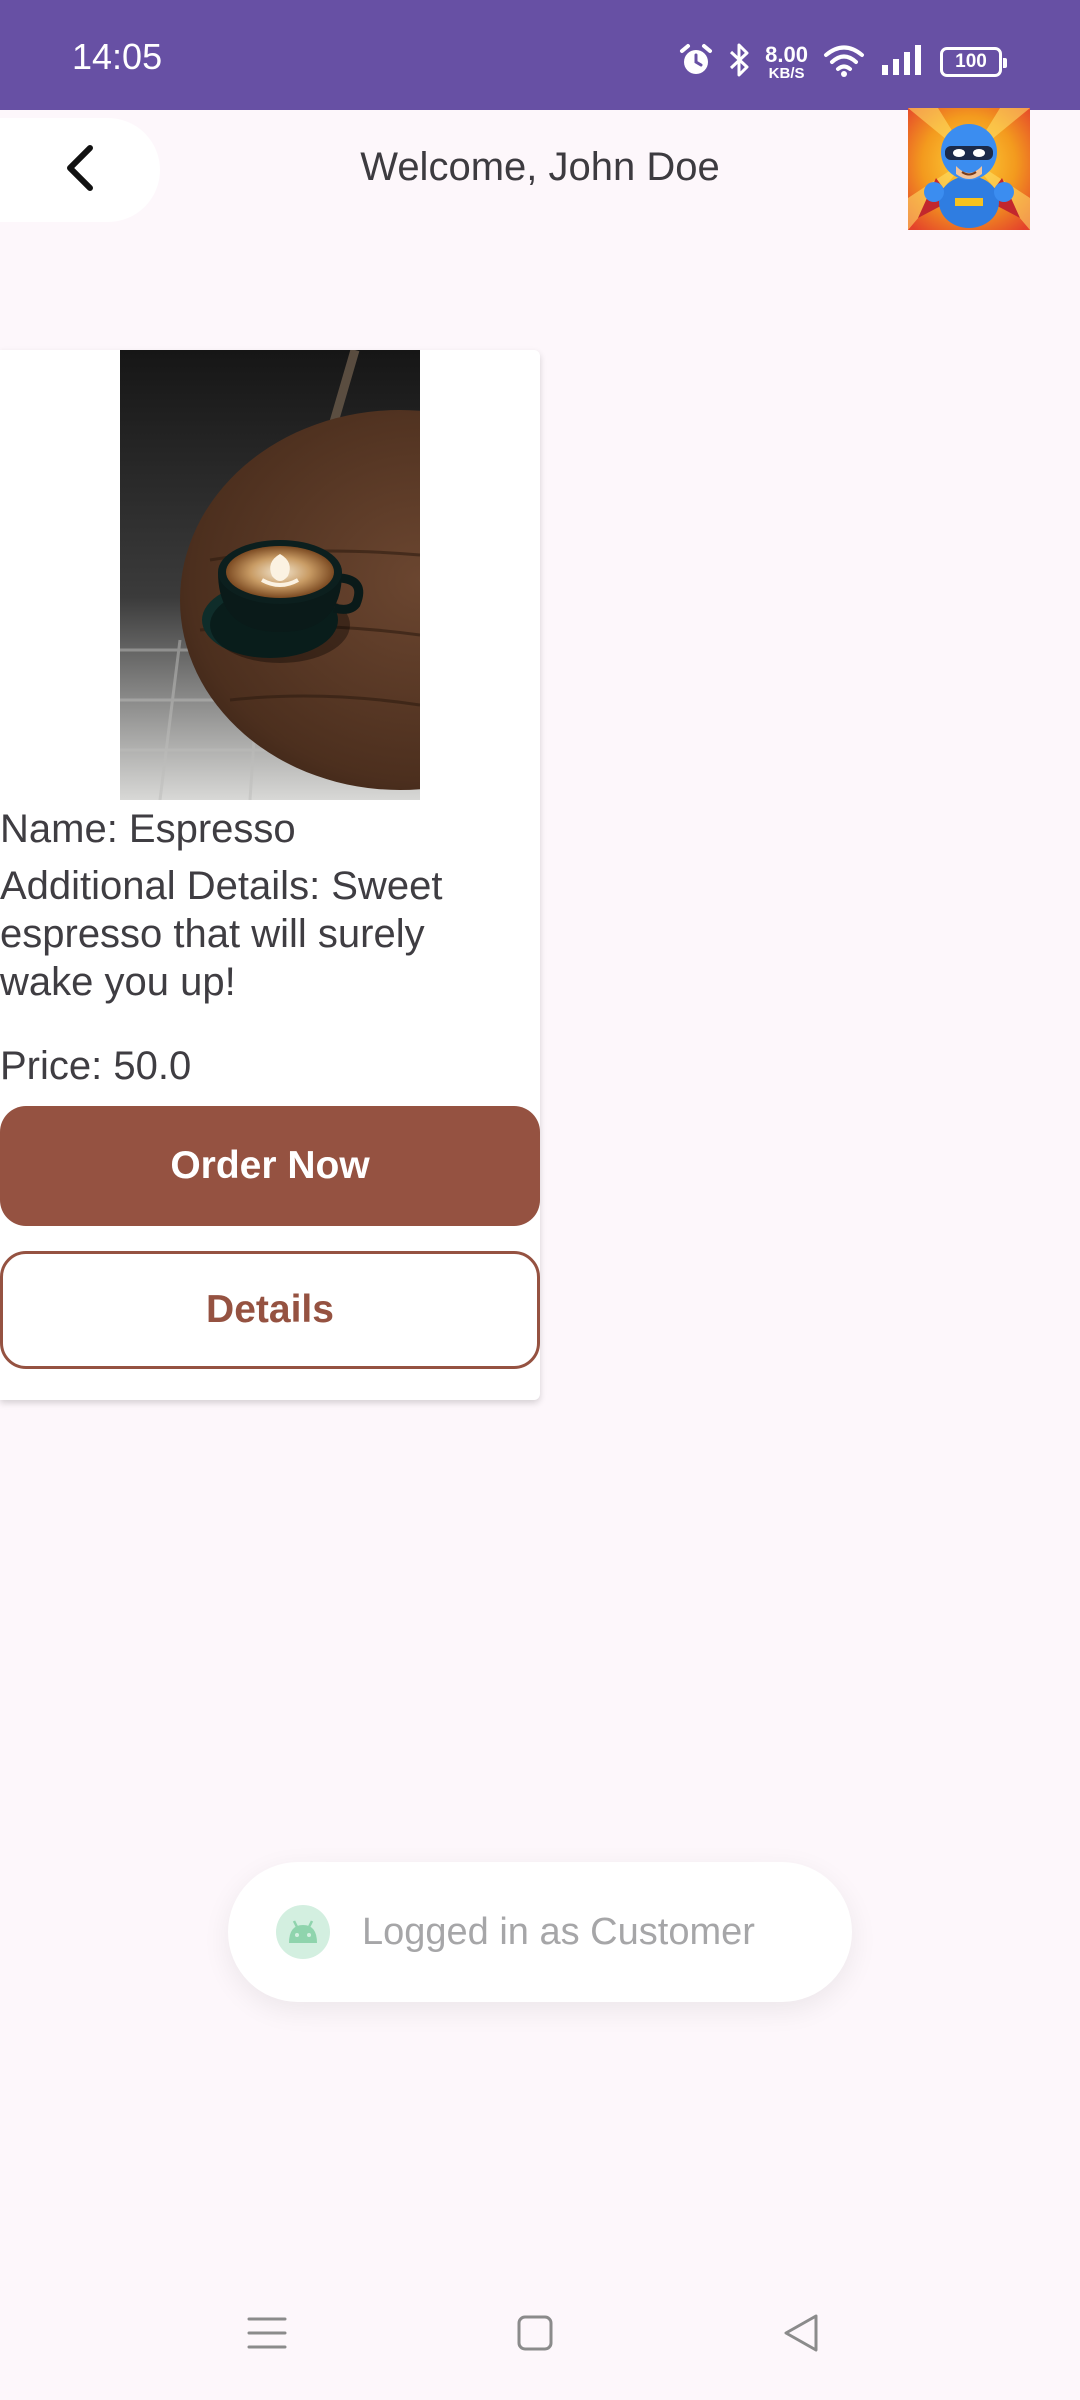 The height and width of the screenshot is (2400, 1080). I want to click on menu-button, so click(267, 2335).